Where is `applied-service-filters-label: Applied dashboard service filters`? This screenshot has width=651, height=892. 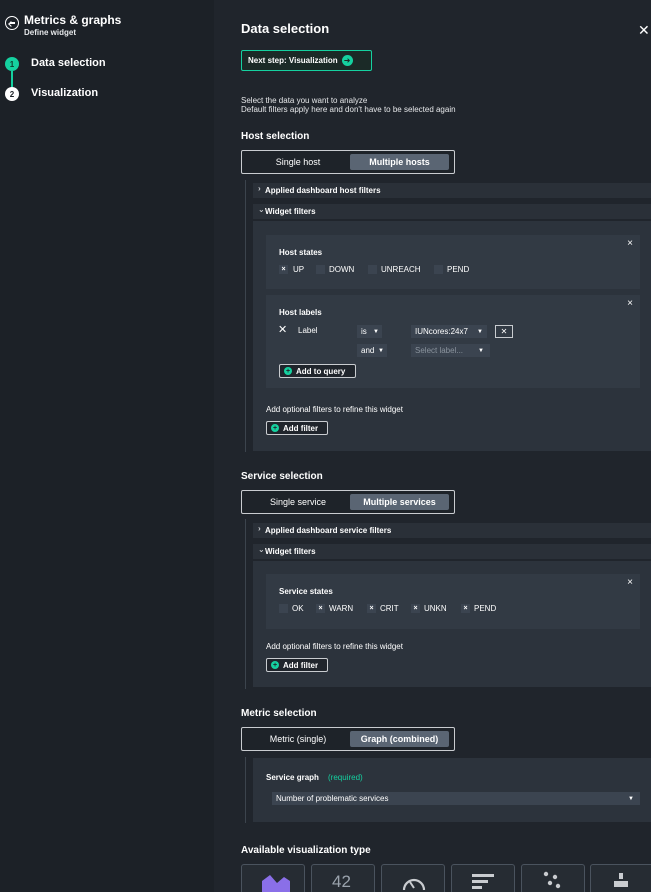 applied-service-filters-label: Applied dashboard service filters is located at coordinates (328, 530).